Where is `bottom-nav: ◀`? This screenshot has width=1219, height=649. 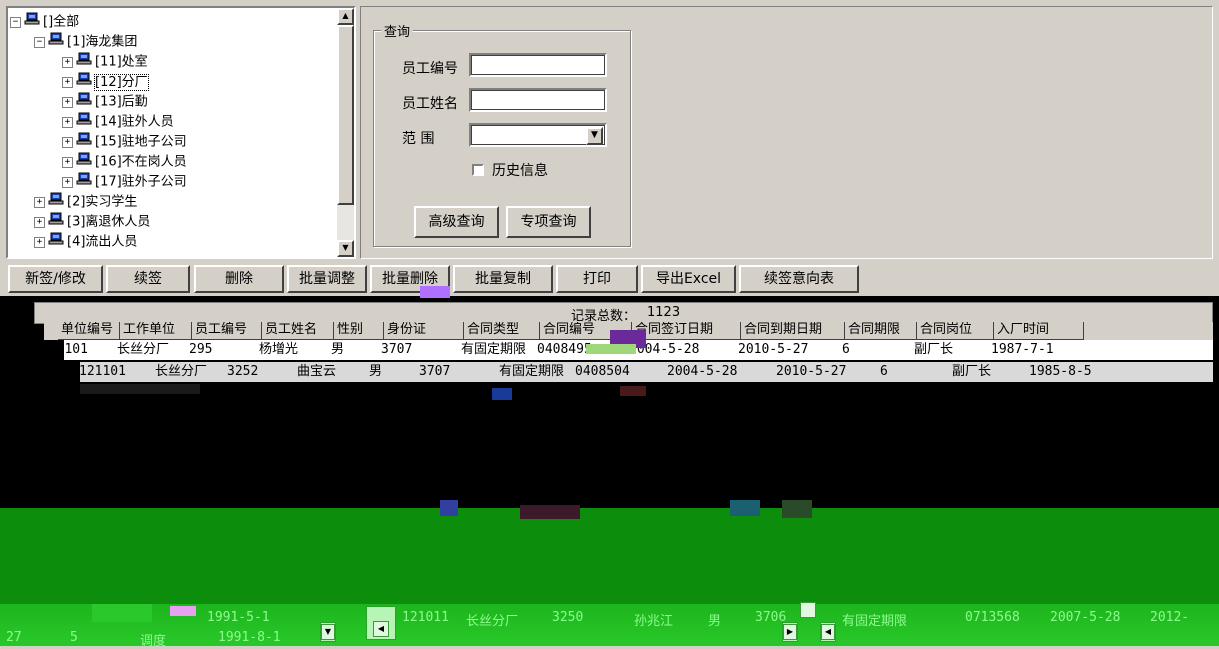
bottom-nav: ◀ is located at coordinates (381, 623).